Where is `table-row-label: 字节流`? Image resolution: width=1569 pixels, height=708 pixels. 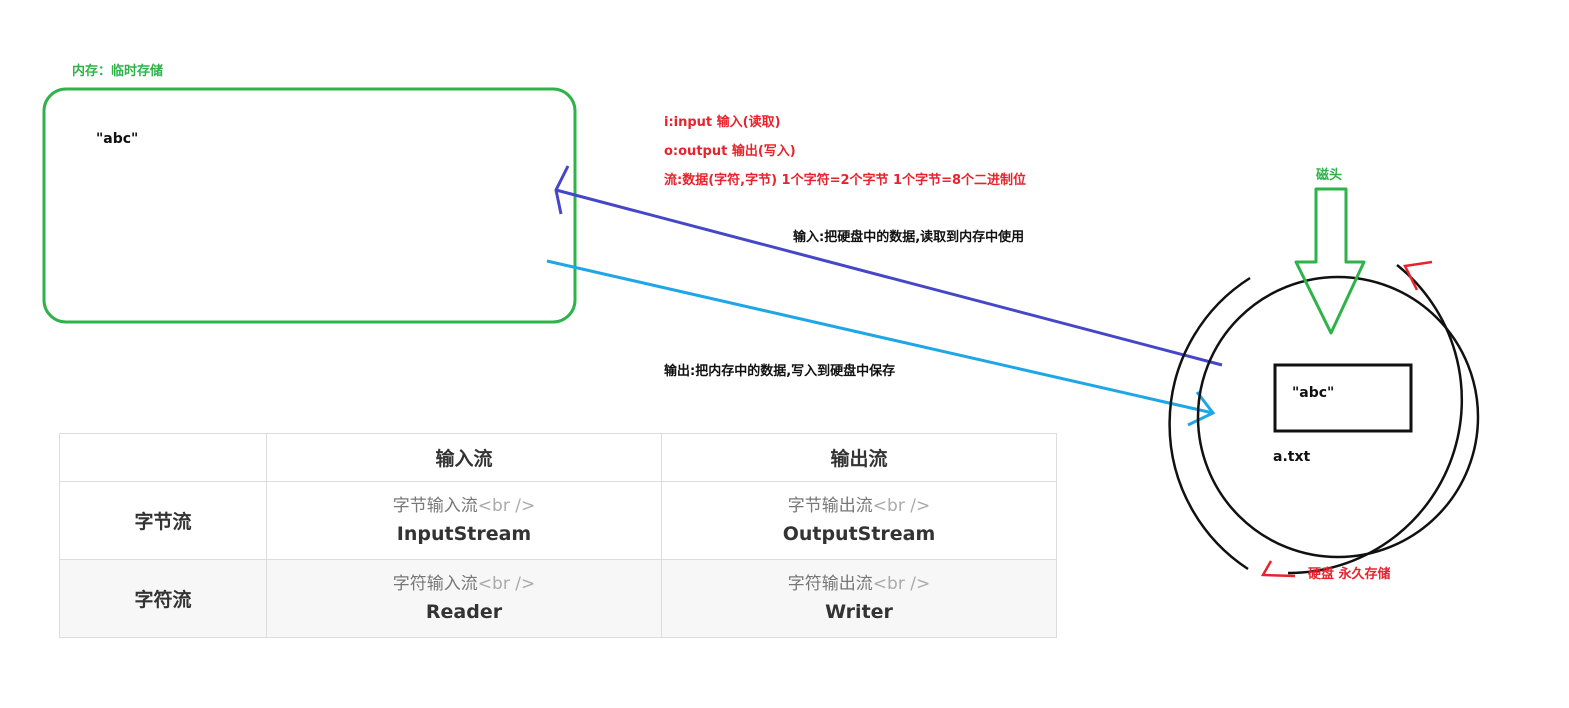
table-row-label: 字节流 is located at coordinates (163, 520).